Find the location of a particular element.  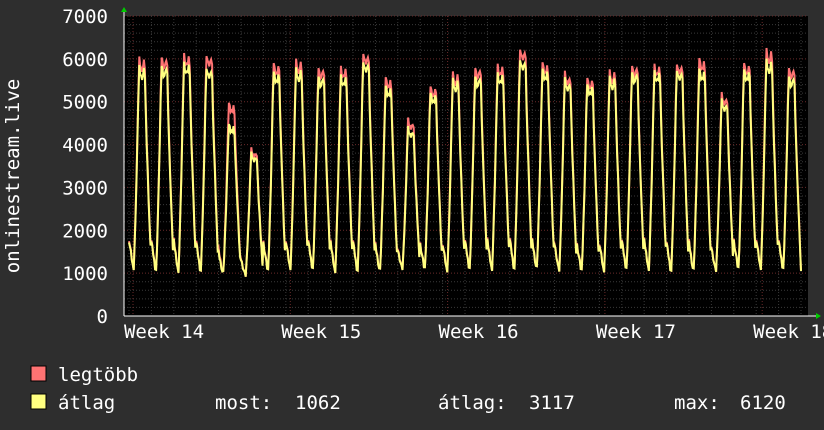

x-tick-label: Week 14 is located at coordinates (164, 332).